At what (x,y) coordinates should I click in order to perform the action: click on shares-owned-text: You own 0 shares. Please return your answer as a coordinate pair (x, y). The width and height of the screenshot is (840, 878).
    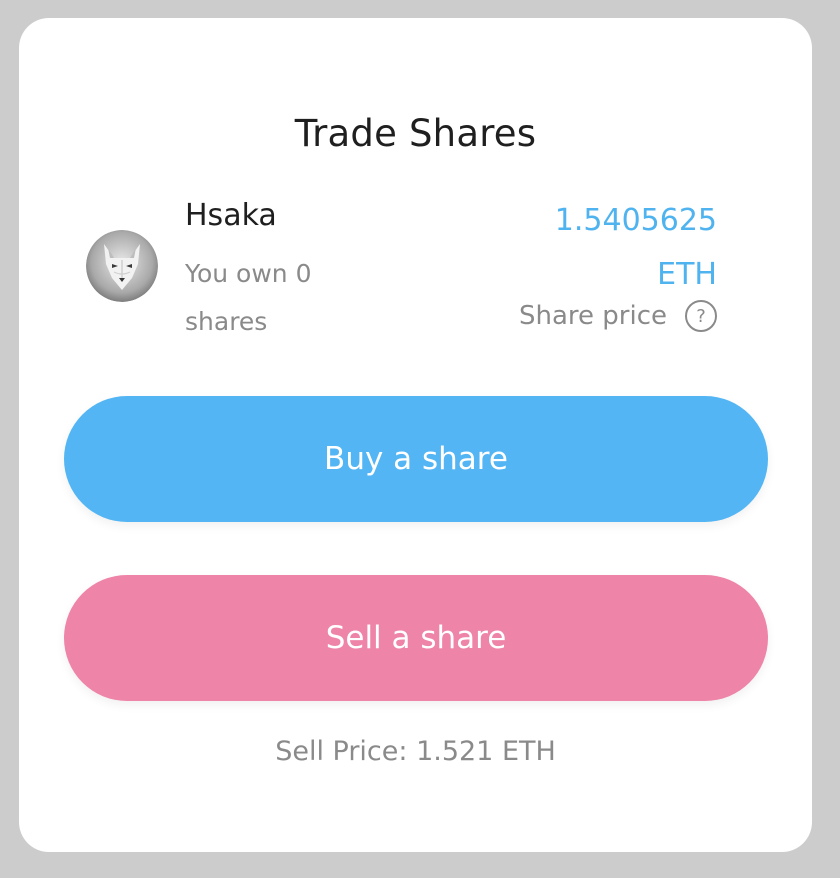
    Looking at the image, I should click on (248, 297).